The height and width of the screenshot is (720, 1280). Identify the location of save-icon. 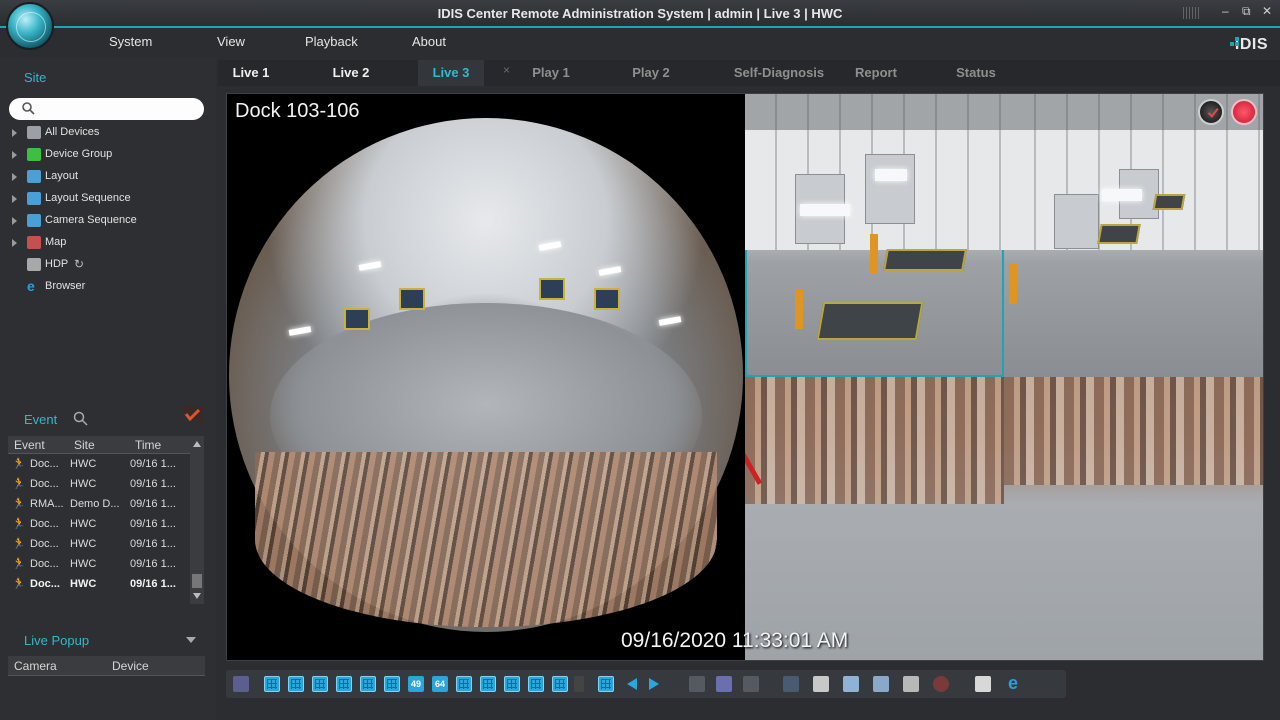
(851, 684).